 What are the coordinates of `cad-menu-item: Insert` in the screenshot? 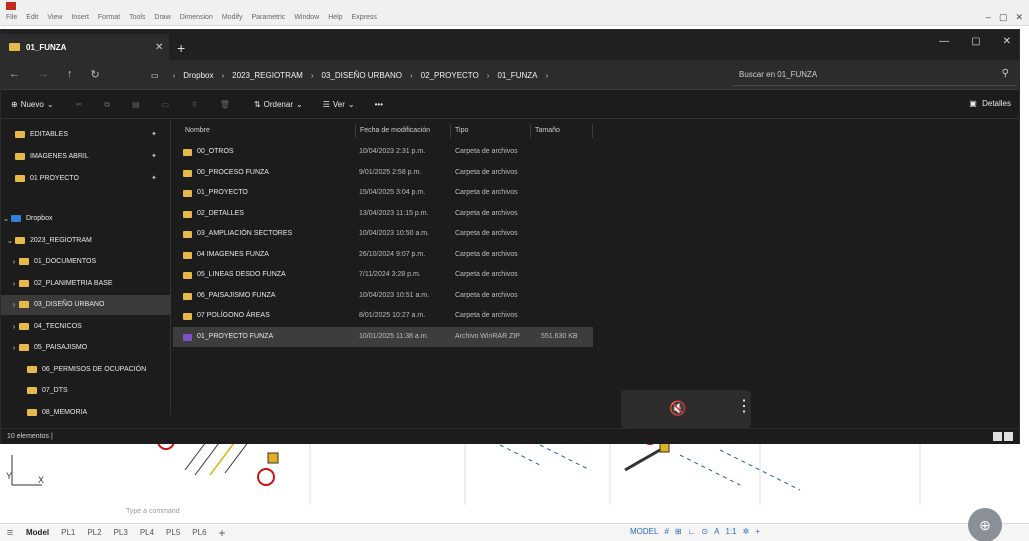 It's located at (80, 17).